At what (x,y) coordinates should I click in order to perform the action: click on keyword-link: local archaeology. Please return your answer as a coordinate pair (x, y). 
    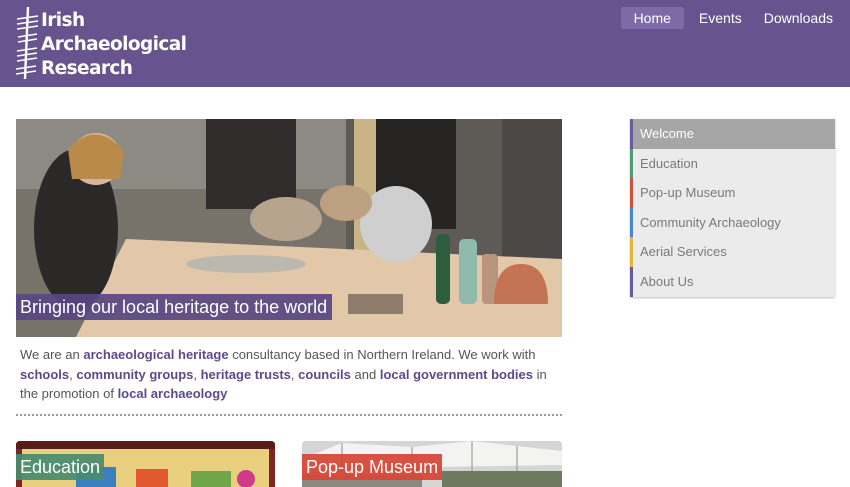
    Looking at the image, I should click on (173, 393).